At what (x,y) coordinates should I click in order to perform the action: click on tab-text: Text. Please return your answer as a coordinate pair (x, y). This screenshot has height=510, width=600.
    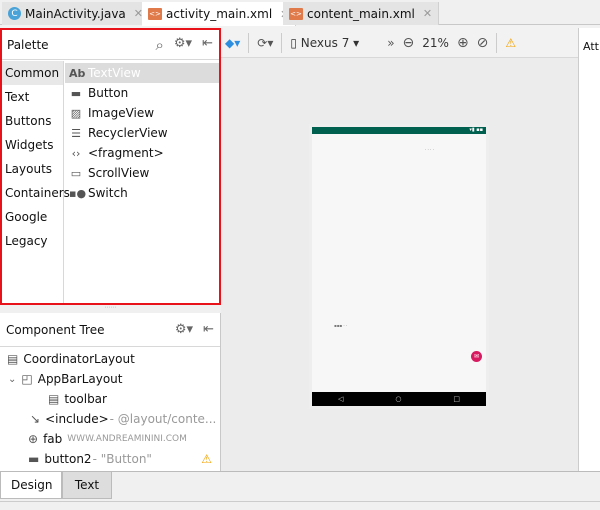
    Looking at the image, I should click on (87, 485).